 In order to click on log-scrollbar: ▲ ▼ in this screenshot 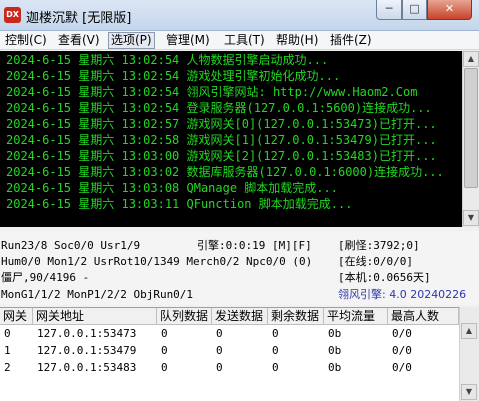, I will do `click(470, 139)`.